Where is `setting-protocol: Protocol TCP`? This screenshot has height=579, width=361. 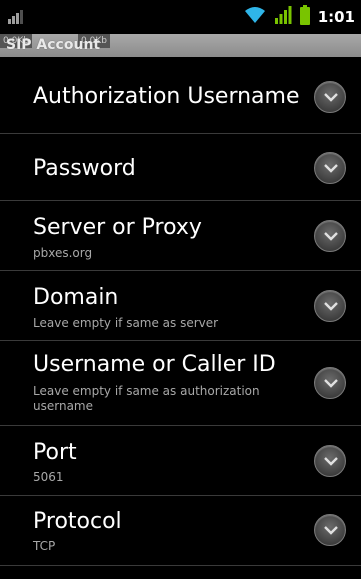 setting-protocol: Protocol TCP is located at coordinates (180, 531).